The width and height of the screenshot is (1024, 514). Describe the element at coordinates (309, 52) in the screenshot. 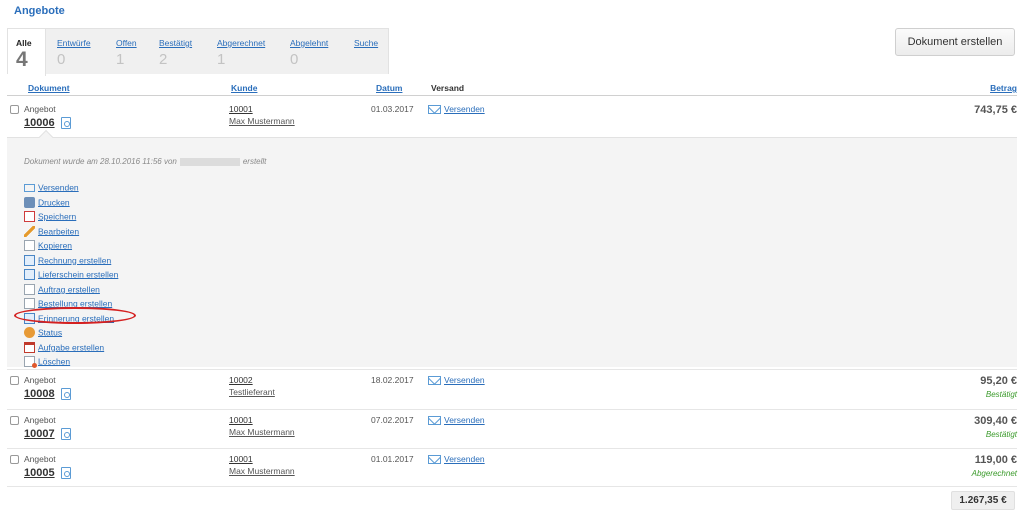

I see `tab-rejected: Abgelehnt 0` at that location.